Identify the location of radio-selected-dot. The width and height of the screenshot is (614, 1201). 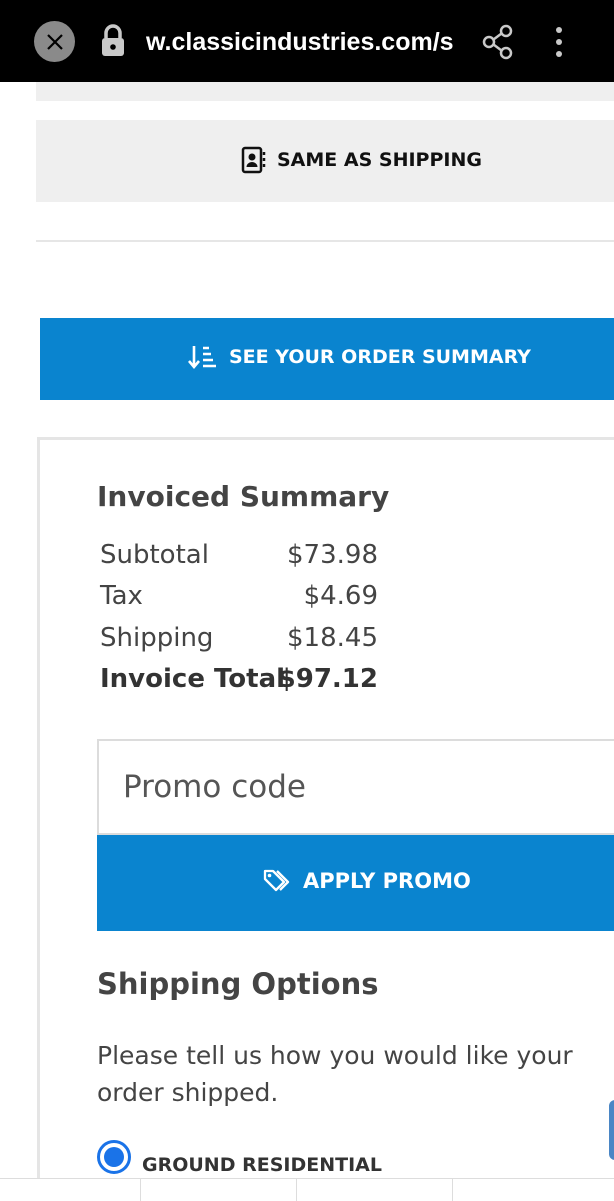
(114, 1157).